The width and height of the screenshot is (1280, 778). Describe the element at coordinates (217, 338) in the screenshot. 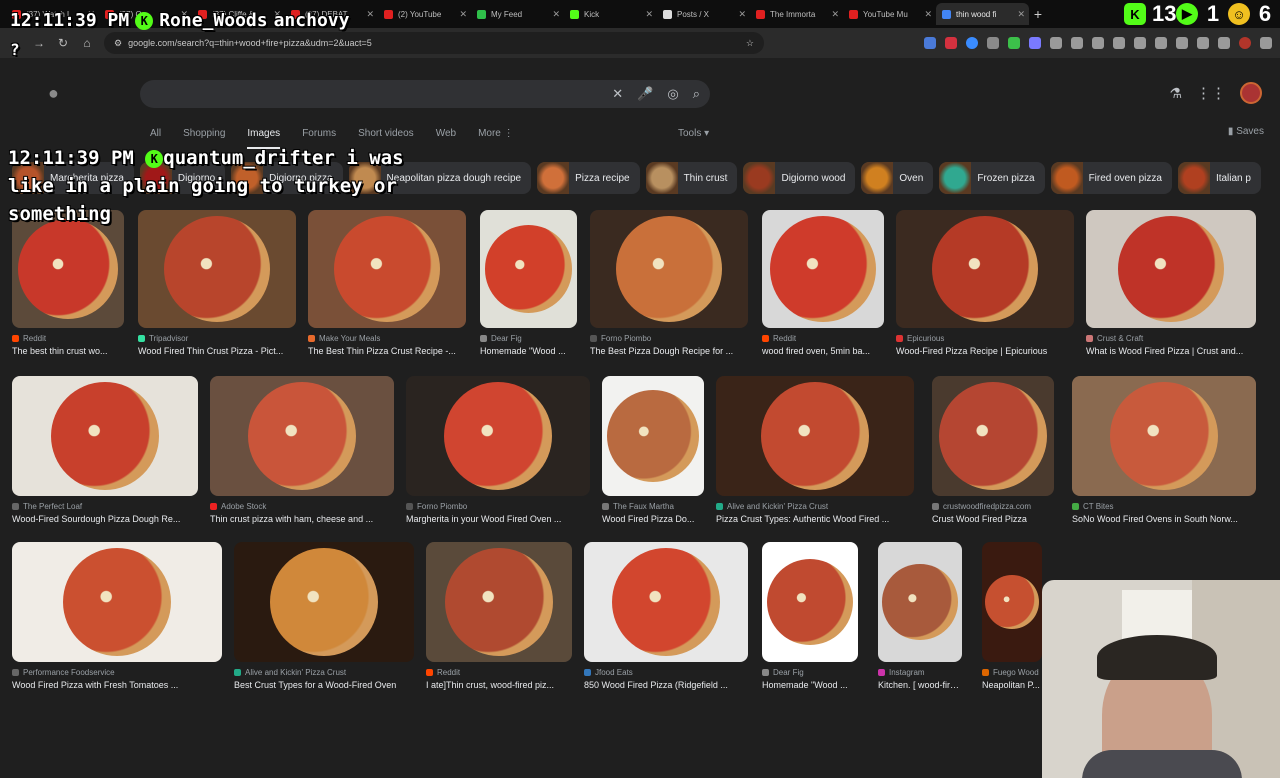

I see `result-source: Tripadvisor` at that location.